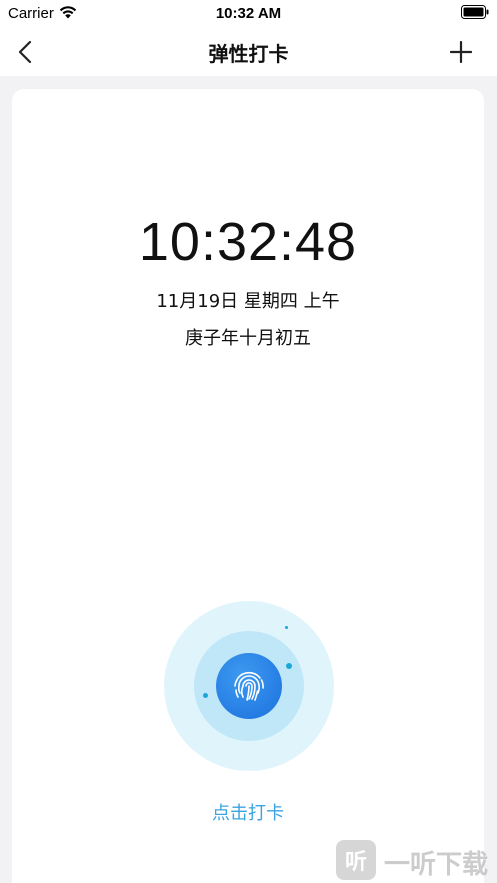 The width and height of the screenshot is (497, 883). Describe the element at coordinates (248, 54) in the screenshot. I see `page-title: 弹性打卡` at that location.